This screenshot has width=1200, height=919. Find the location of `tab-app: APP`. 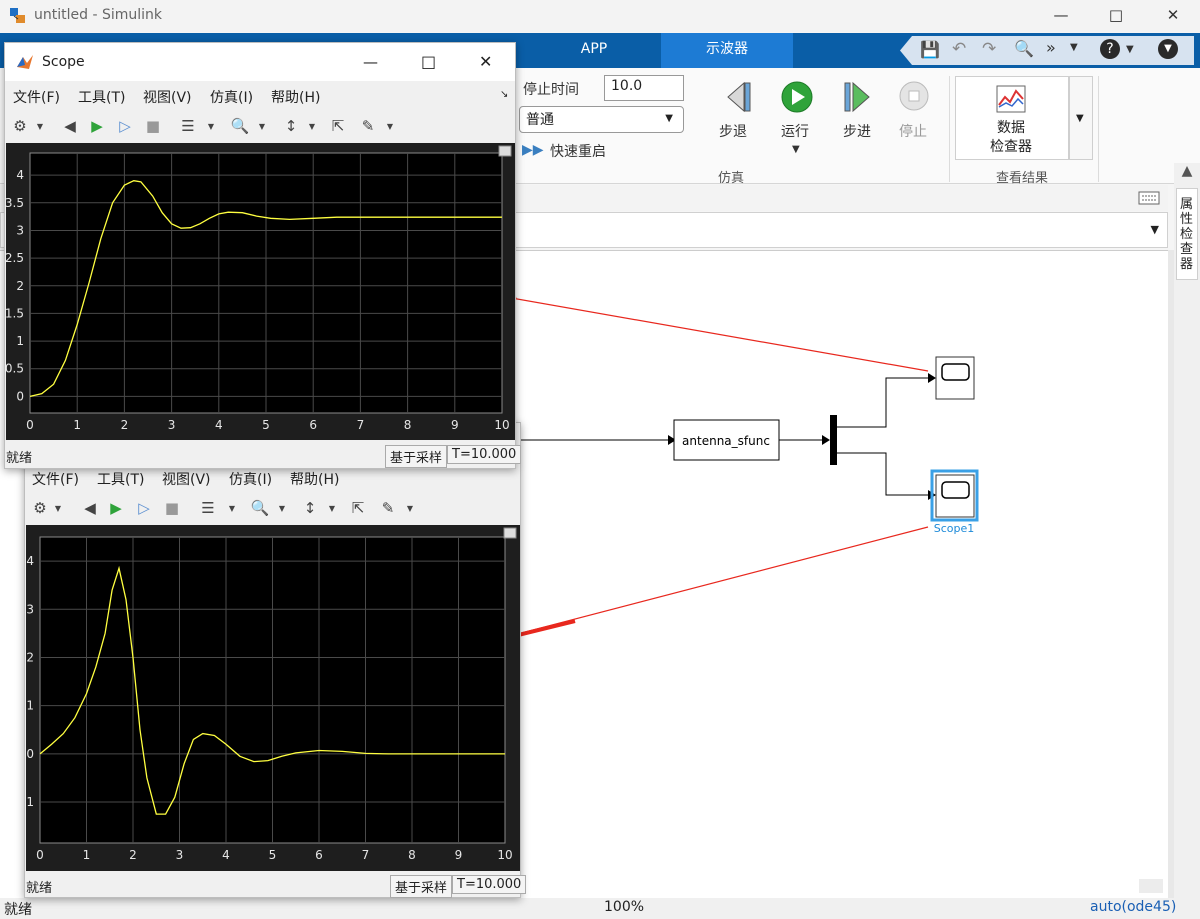

tab-app: APP is located at coordinates (594, 50).